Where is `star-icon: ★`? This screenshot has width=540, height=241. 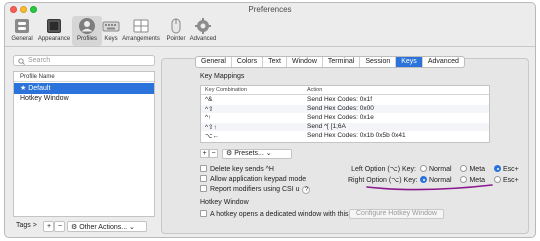
star-icon: ★ is located at coordinates (24, 88).